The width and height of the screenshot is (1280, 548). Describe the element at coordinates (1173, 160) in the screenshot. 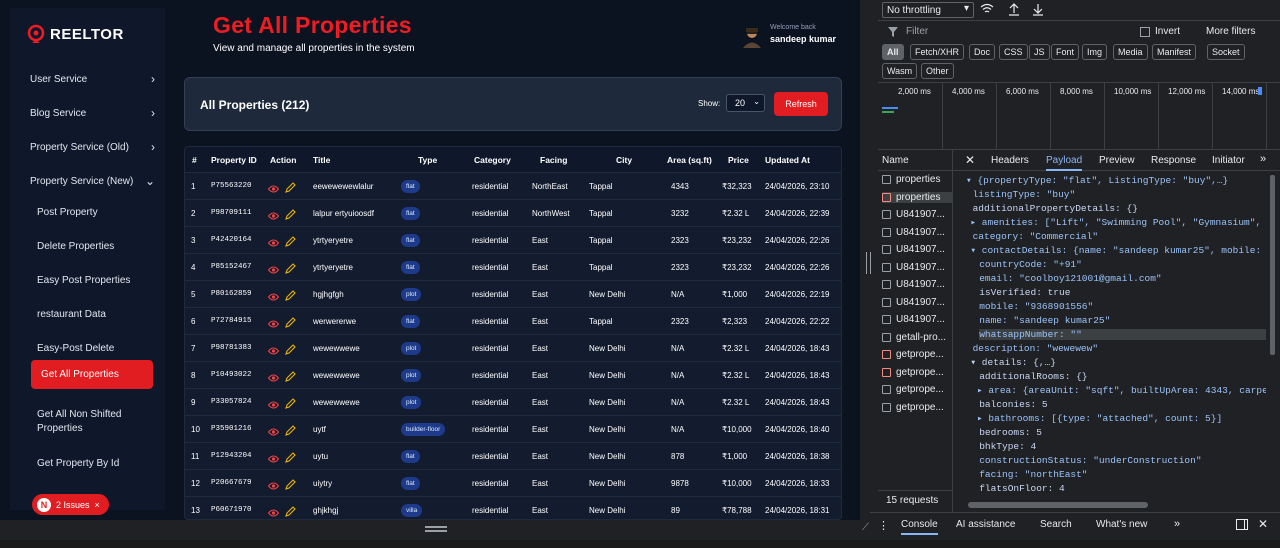

I see `detail-tab: Response` at that location.